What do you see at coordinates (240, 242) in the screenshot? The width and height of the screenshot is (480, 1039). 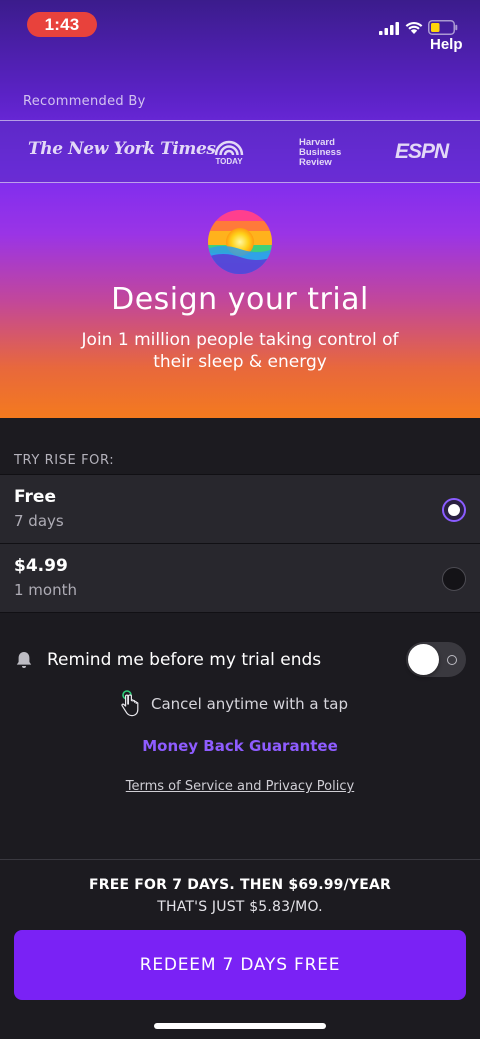 I see `rise-app-icon` at bounding box center [240, 242].